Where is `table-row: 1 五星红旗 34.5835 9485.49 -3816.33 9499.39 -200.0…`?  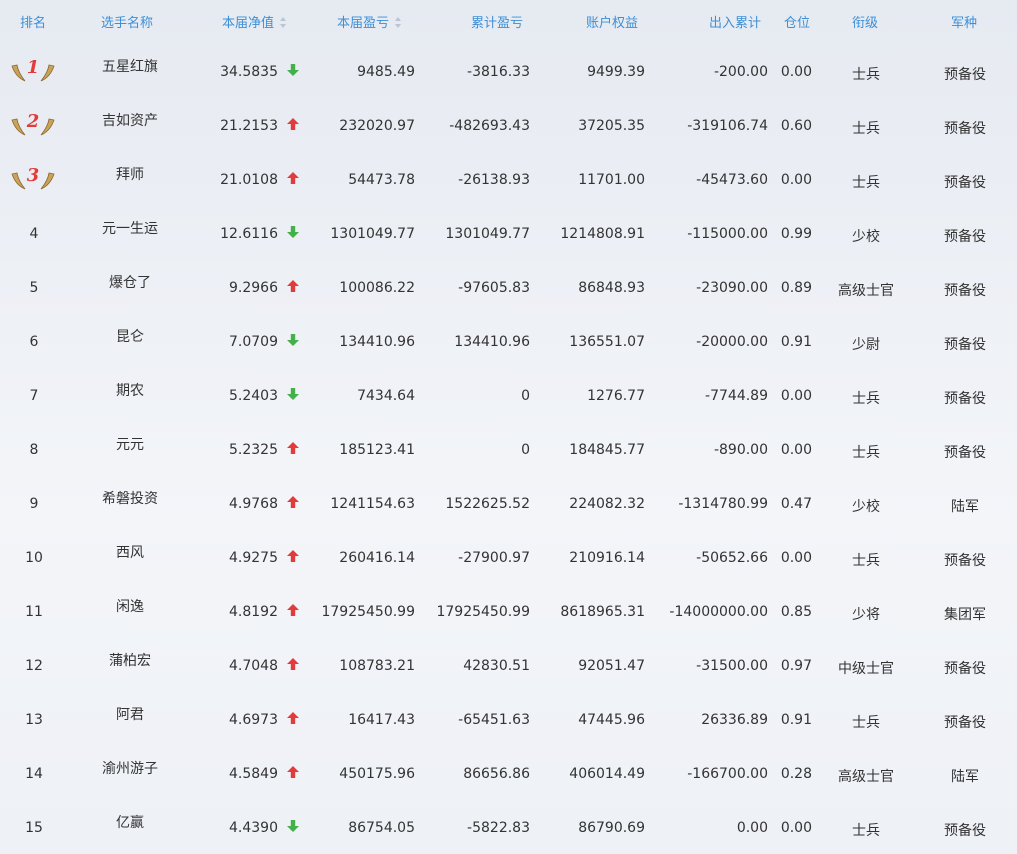 table-row: 1 五星红旗 34.5835 9485.49 -3816.33 9499.39 -200.0… is located at coordinates (508, 67).